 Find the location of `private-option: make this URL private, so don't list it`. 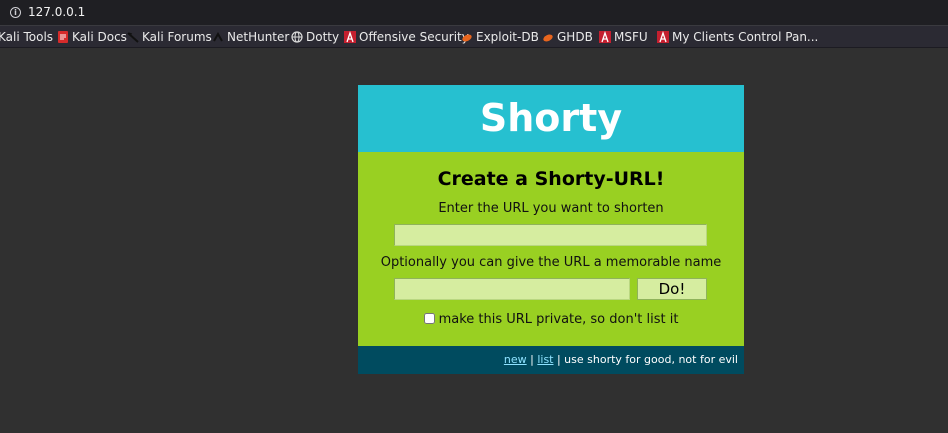

private-option: make this URL private, so don't list it is located at coordinates (551, 319).